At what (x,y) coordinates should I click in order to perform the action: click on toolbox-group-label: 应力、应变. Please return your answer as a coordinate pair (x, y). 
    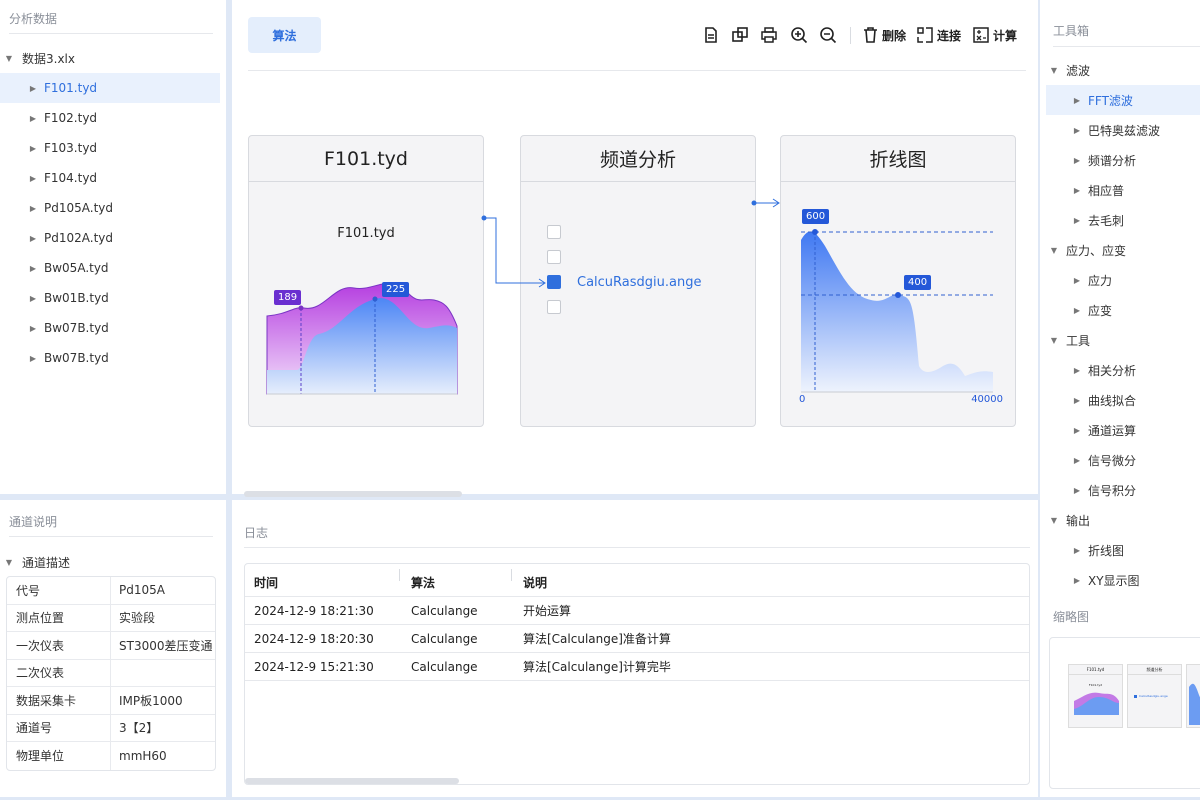
    Looking at the image, I should click on (1096, 250).